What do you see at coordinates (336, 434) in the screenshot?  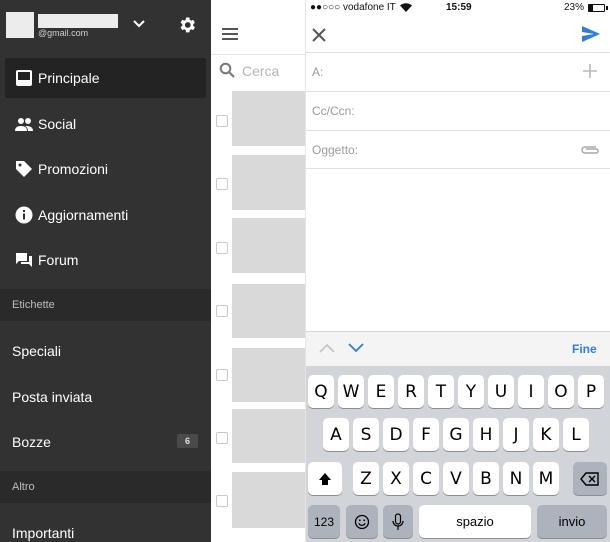 I see `key-a: A` at bounding box center [336, 434].